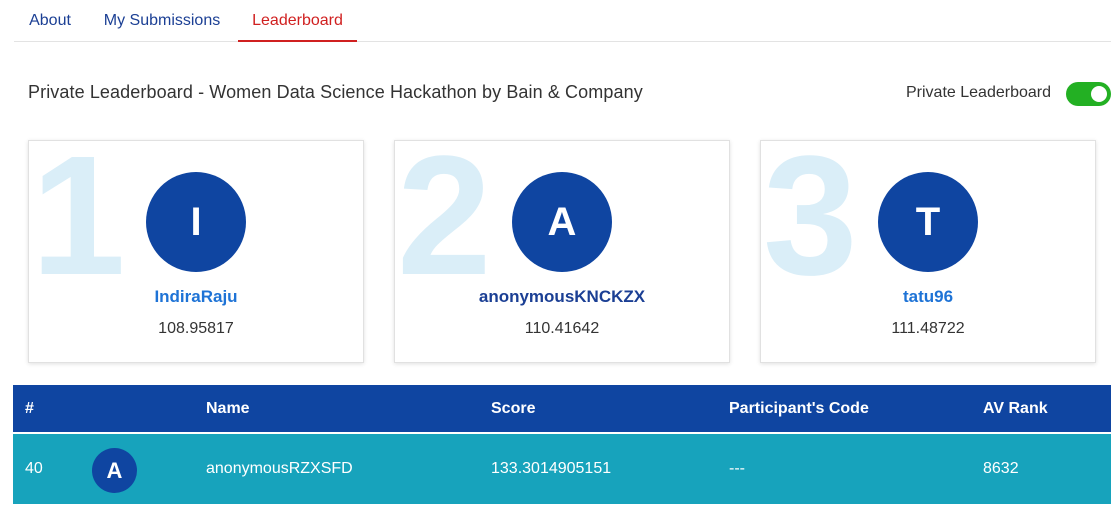 Image resolution: width=1119 pixels, height=511 pixels. I want to click on participant-score: 111.48722, so click(928, 328).